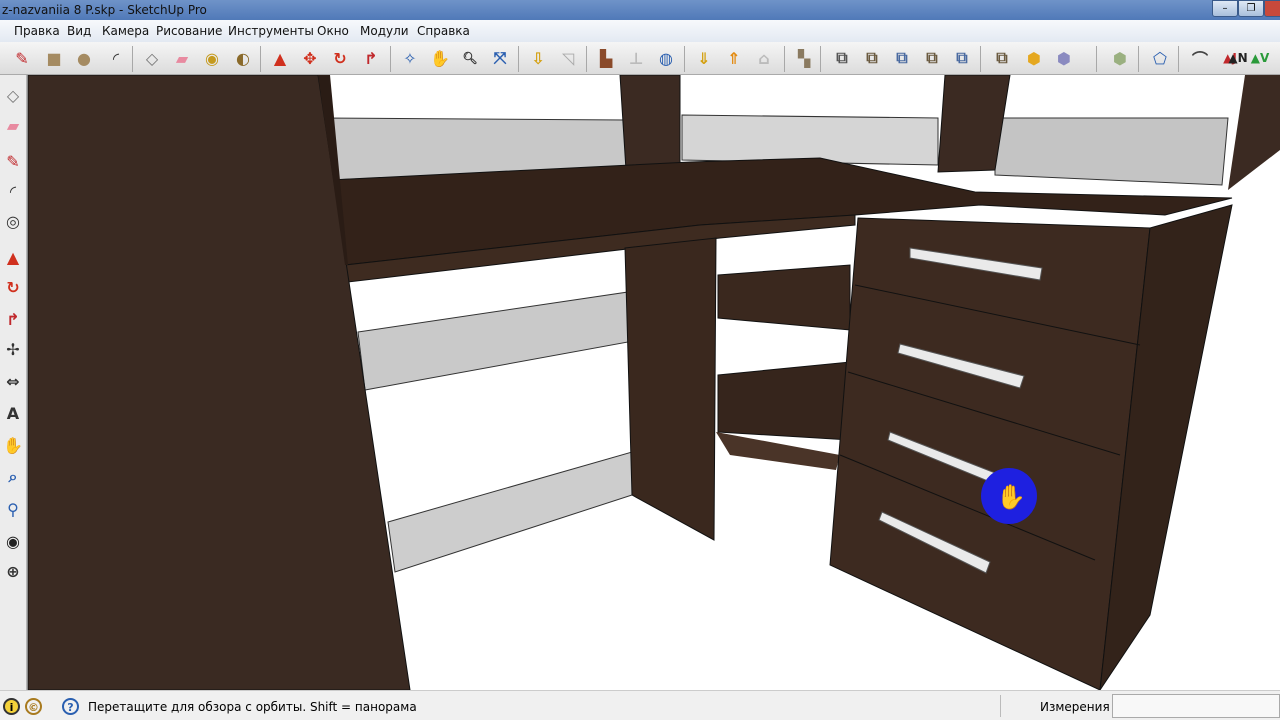  Describe the element at coordinates (13, 349) in the screenshot. I see `axes-icon: ✢` at that location.